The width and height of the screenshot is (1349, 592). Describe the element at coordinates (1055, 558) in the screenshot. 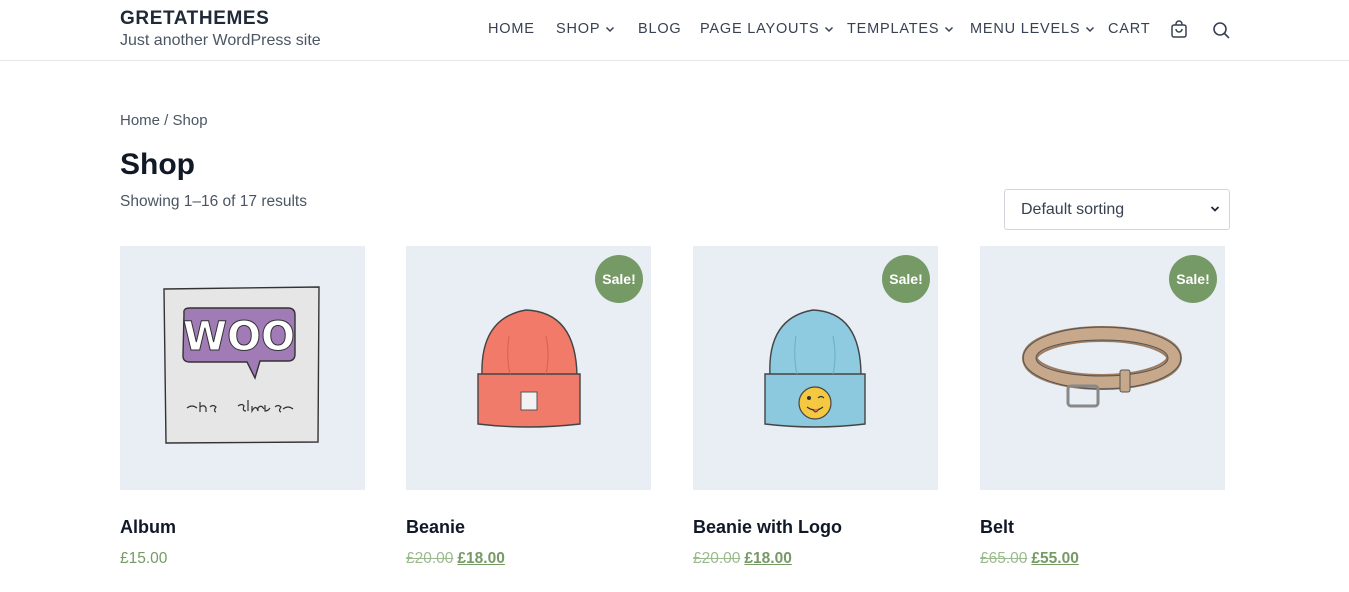

I see `sale-price: £55.00` at that location.